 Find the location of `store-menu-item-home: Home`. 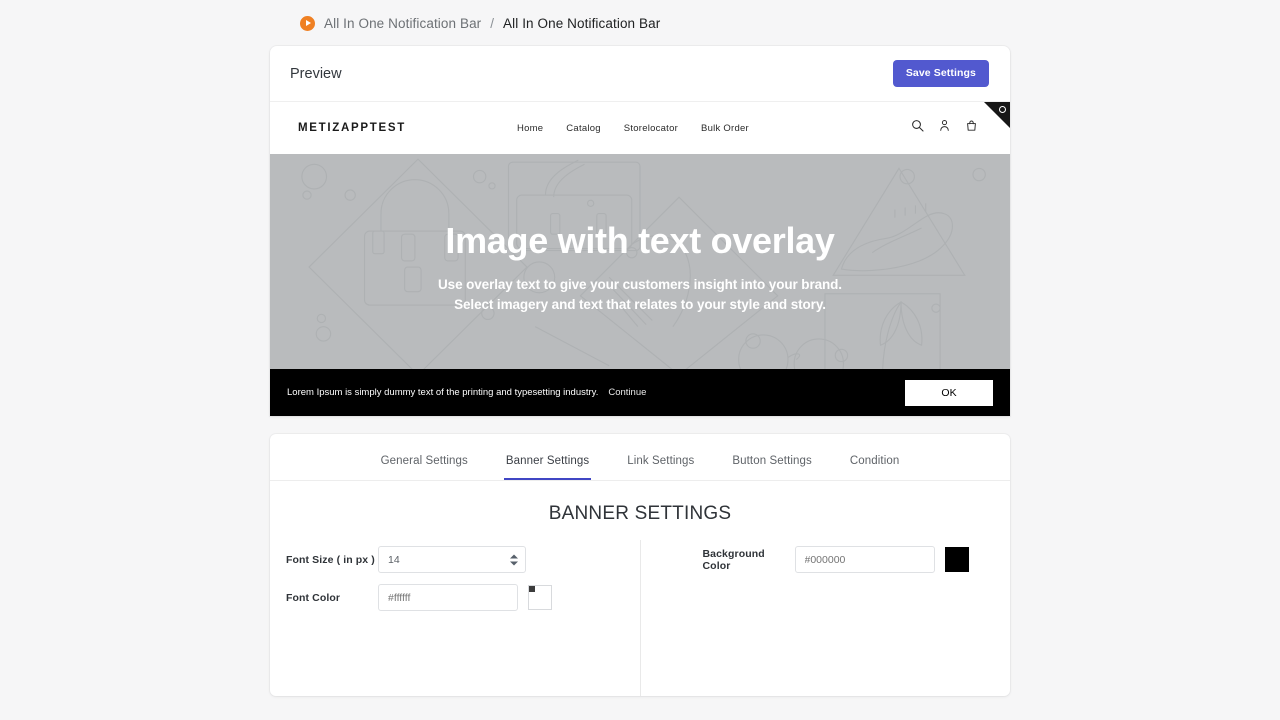

store-menu-item-home: Home is located at coordinates (530, 128).